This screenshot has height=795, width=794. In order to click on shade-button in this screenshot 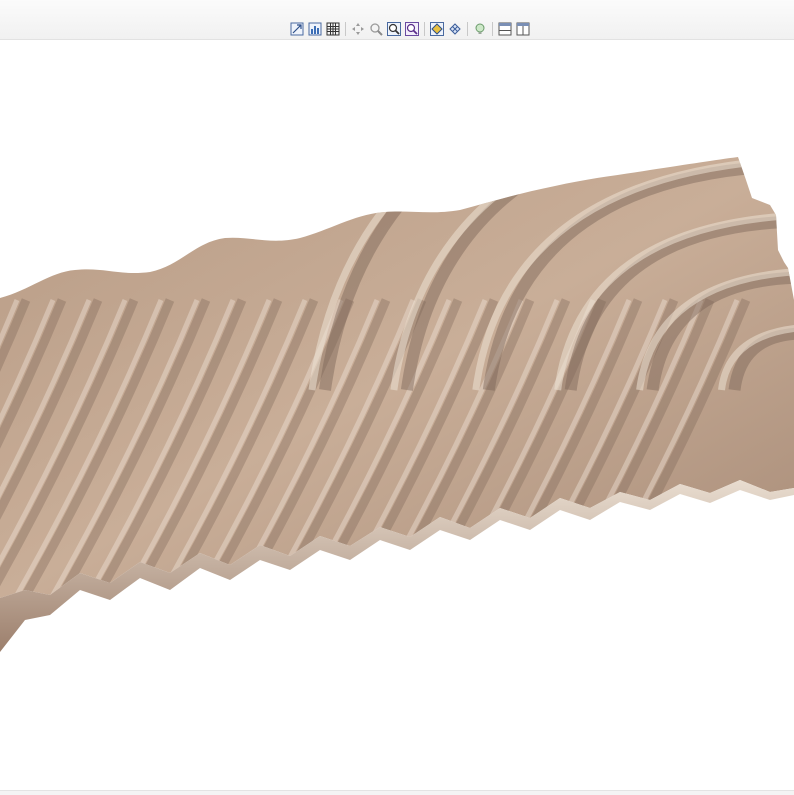, I will do `click(437, 29)`.